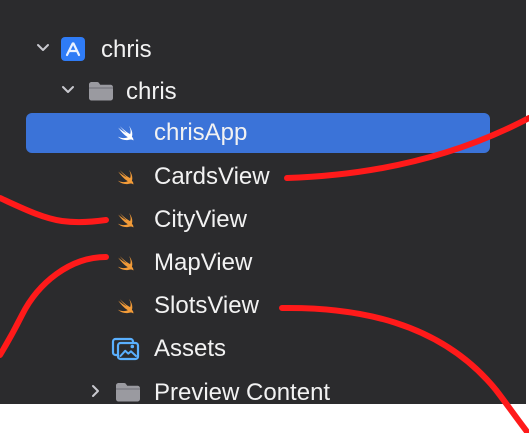 This screenshot has height=433, width=529. Describe the element at coordinates (212, 176) in the screenshot. I see `file-label: CardsView` at that location.